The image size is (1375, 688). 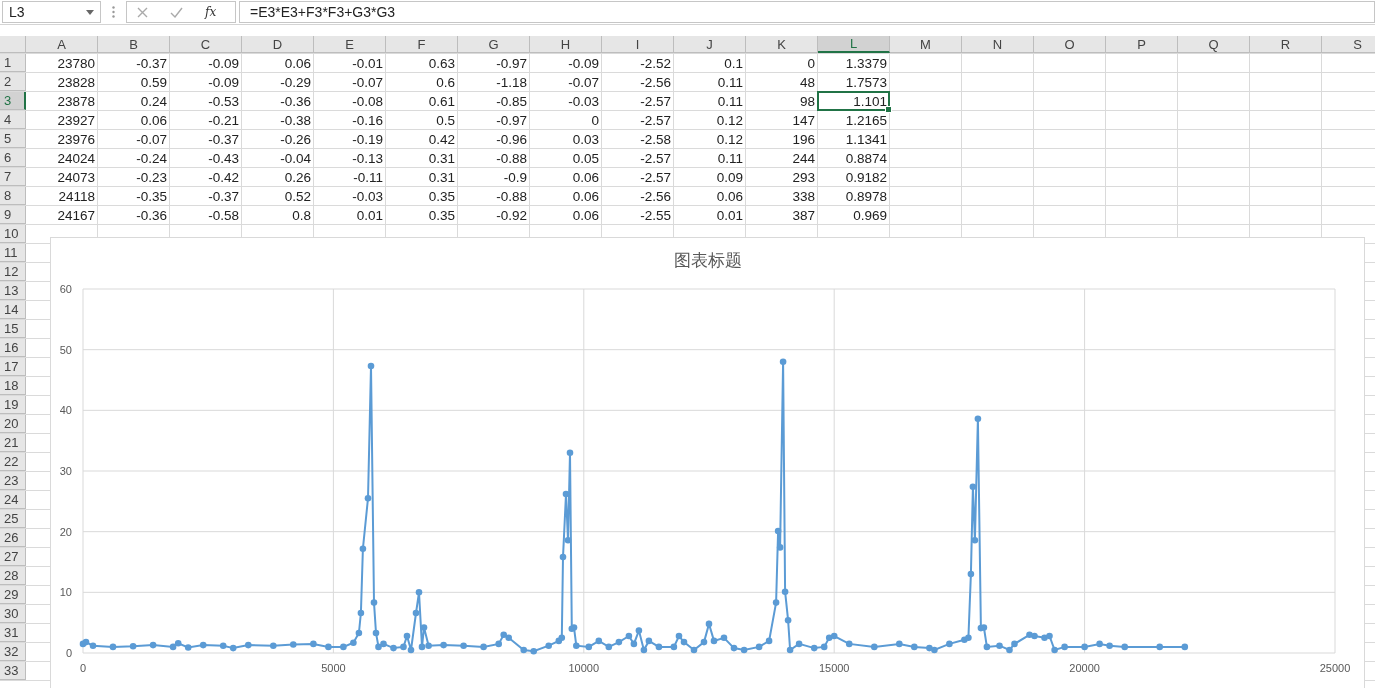 What do you see at coordinates (13, 272) in the screenshot?
I see `row-header: 12` at bounding box center [13, 272].